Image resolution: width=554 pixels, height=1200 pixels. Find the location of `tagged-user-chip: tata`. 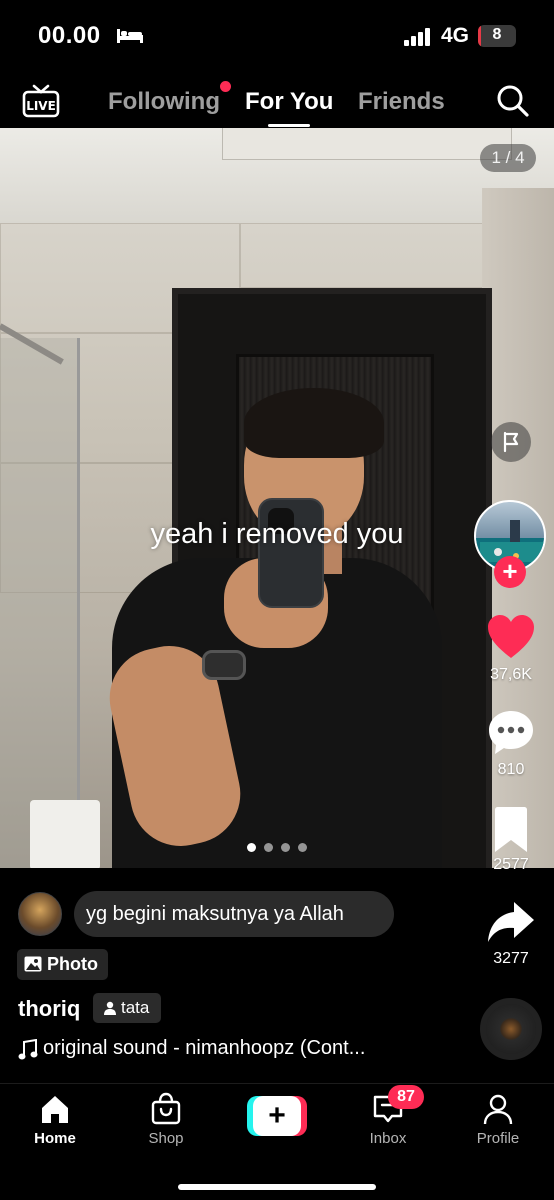

tagged-user-chip: tata is located at coordinates (127, 1008).